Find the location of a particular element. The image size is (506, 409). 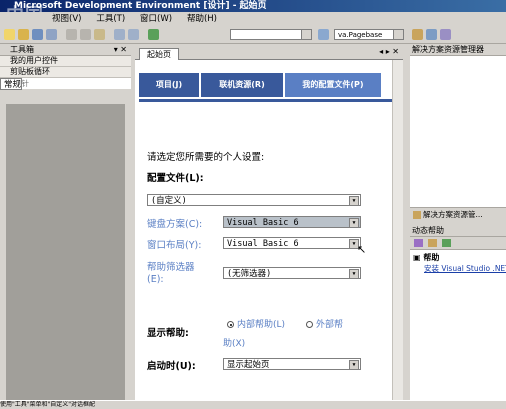

solution-explorer-header: 解决方案资源管理器 is located at coordinates (458, 50).